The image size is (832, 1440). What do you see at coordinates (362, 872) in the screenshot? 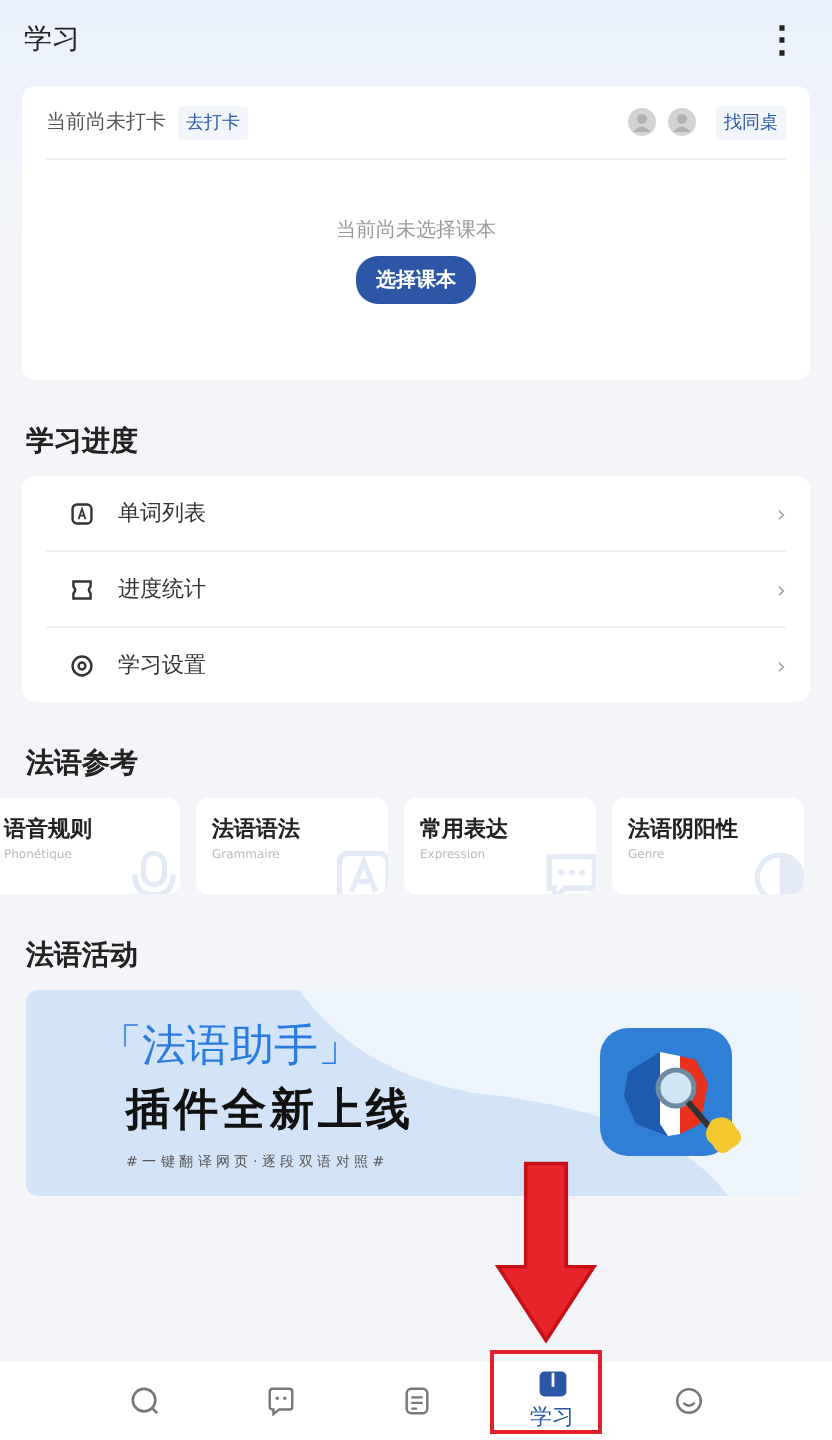
I see `letter-icon` at bounding box center [362, 872].